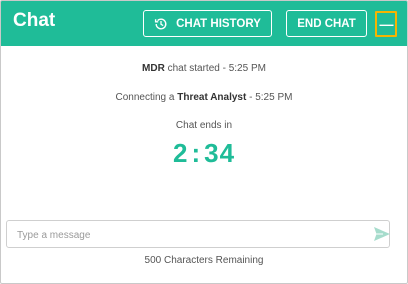  I want to click on chat-service-name: MDR, so click(153, 68).